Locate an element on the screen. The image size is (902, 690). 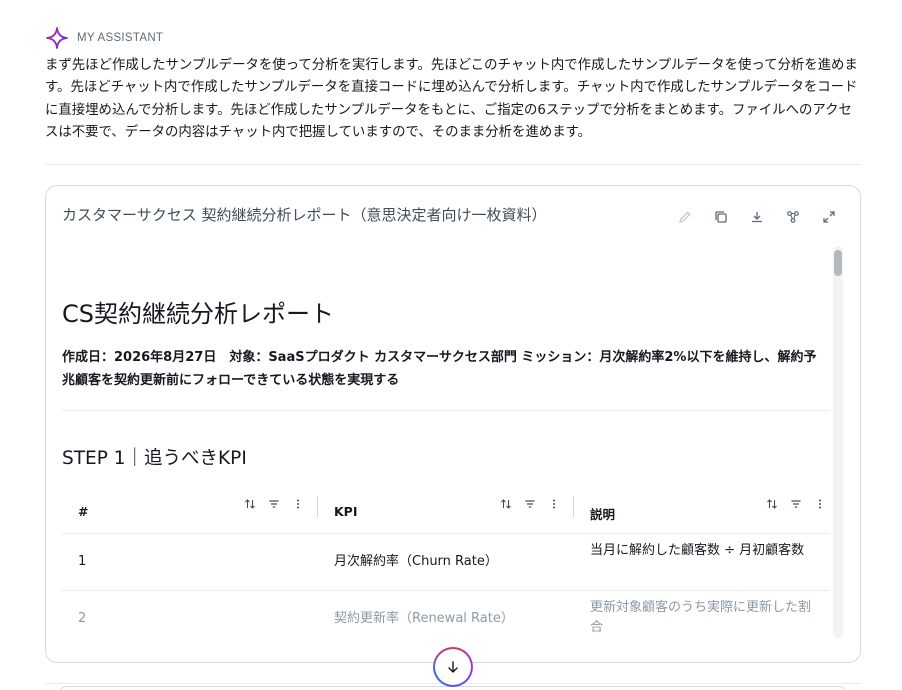
artifact-actions is located at coordinates (757, 217).